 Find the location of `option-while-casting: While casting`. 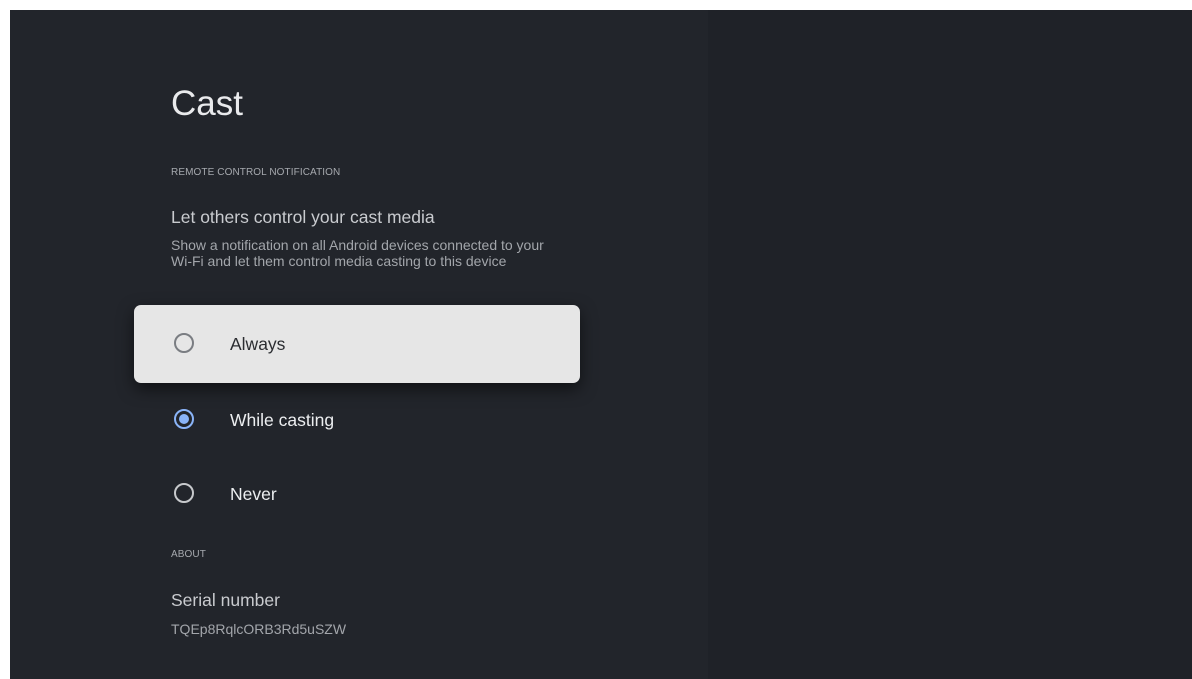

option-while-casting: While casting is located at coordinates (357, 420).